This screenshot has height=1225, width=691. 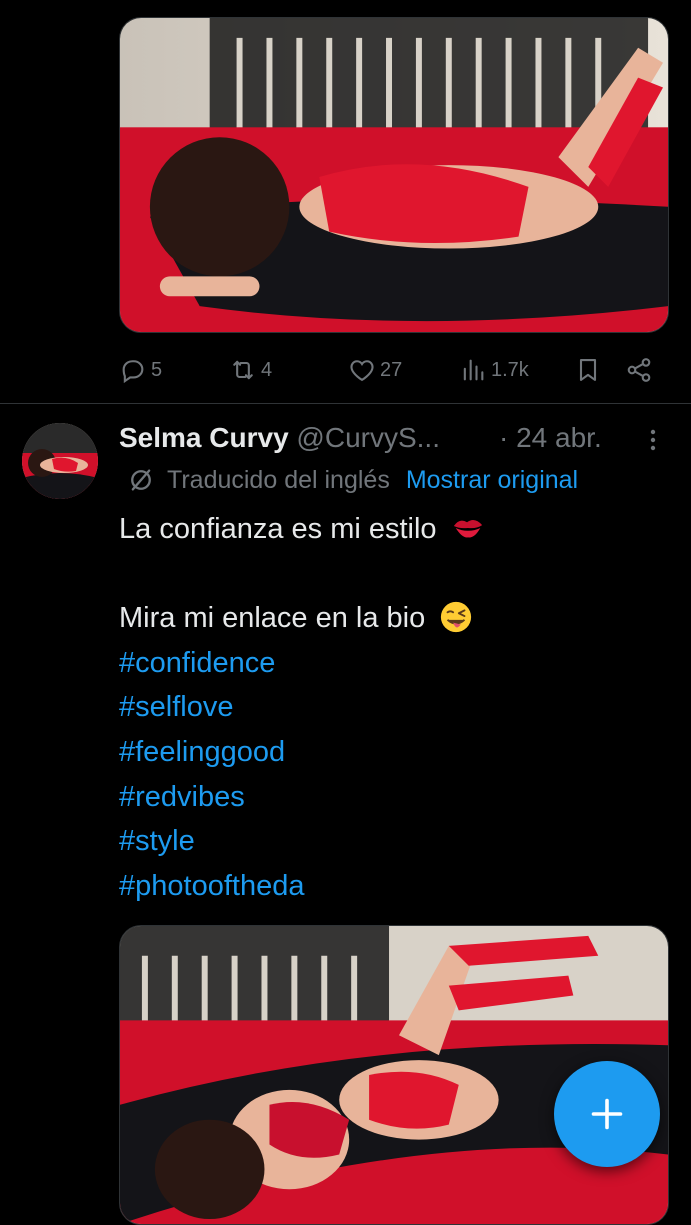 I want to click on translate-icon, so click(x=141, y=480).